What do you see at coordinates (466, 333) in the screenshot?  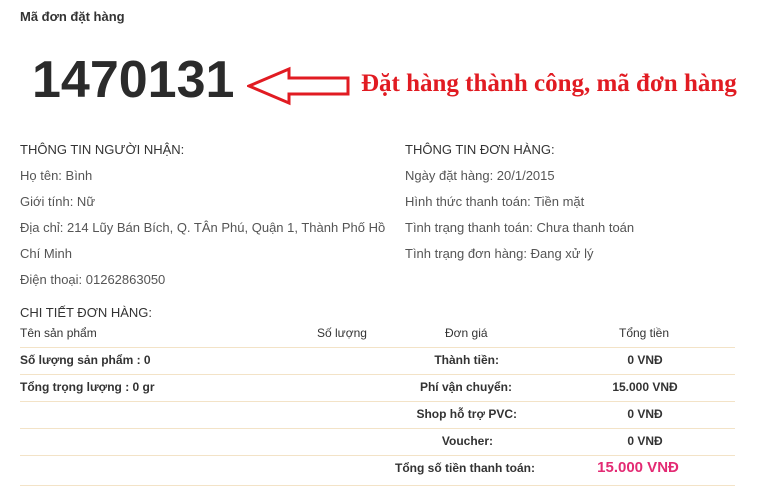 I see `header-unit-price: Đơn giá` at bounding box center [466, 333].